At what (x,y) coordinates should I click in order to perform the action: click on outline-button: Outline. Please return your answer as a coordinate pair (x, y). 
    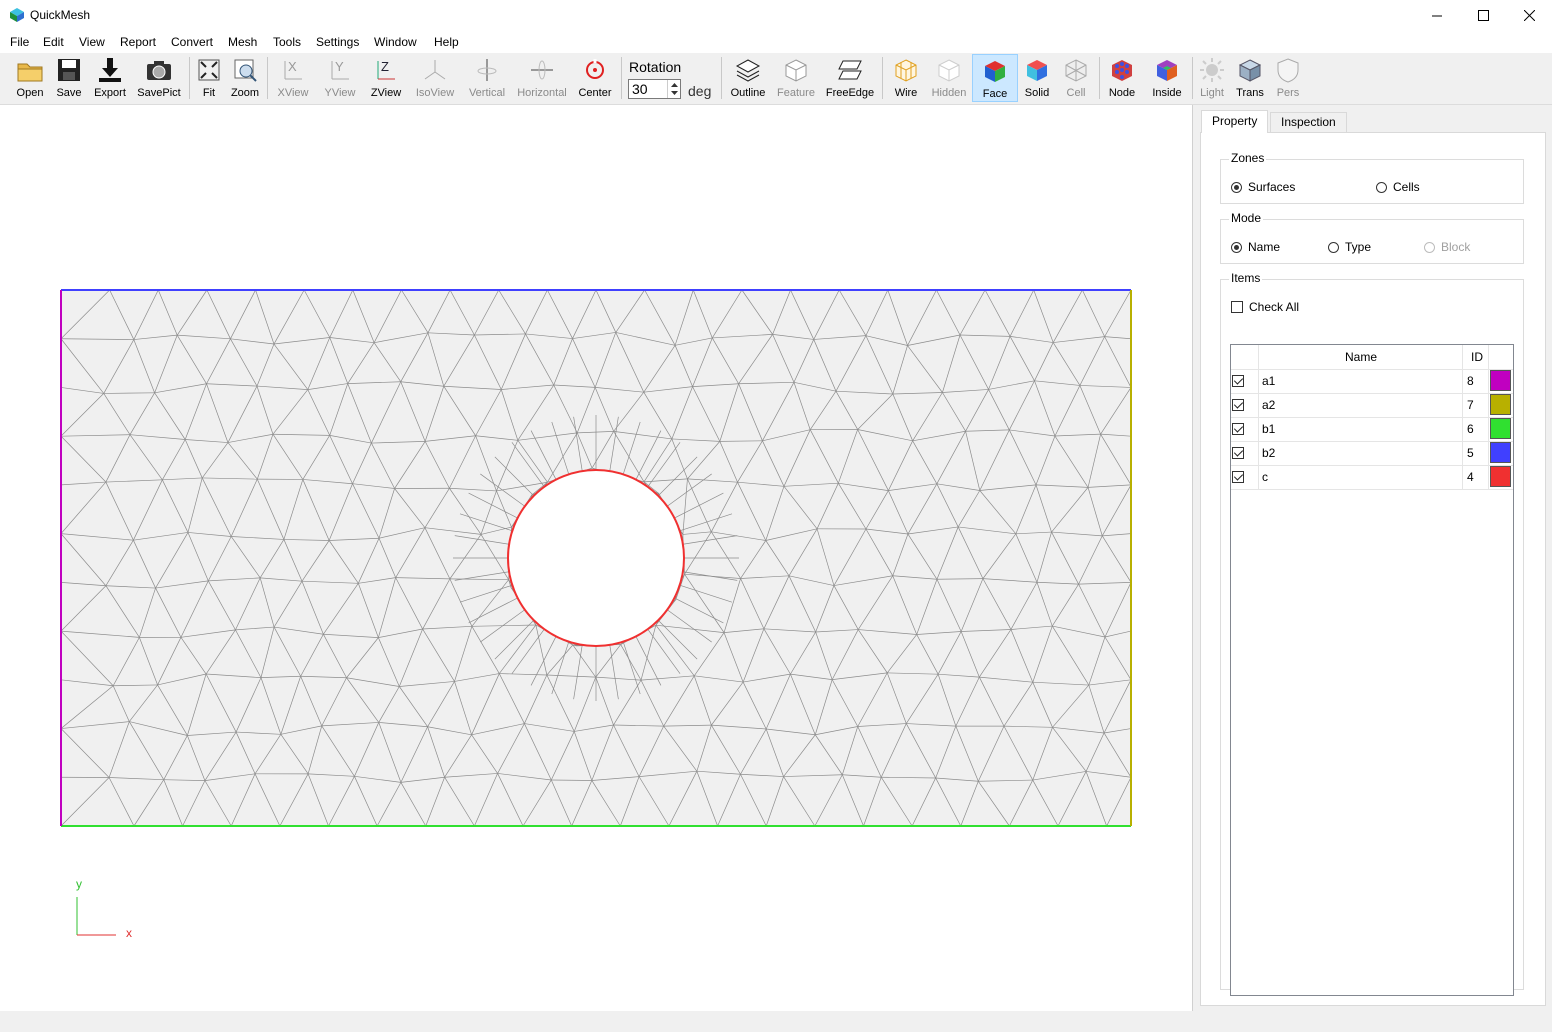
    Looking at the image, I should click on (748, 78).